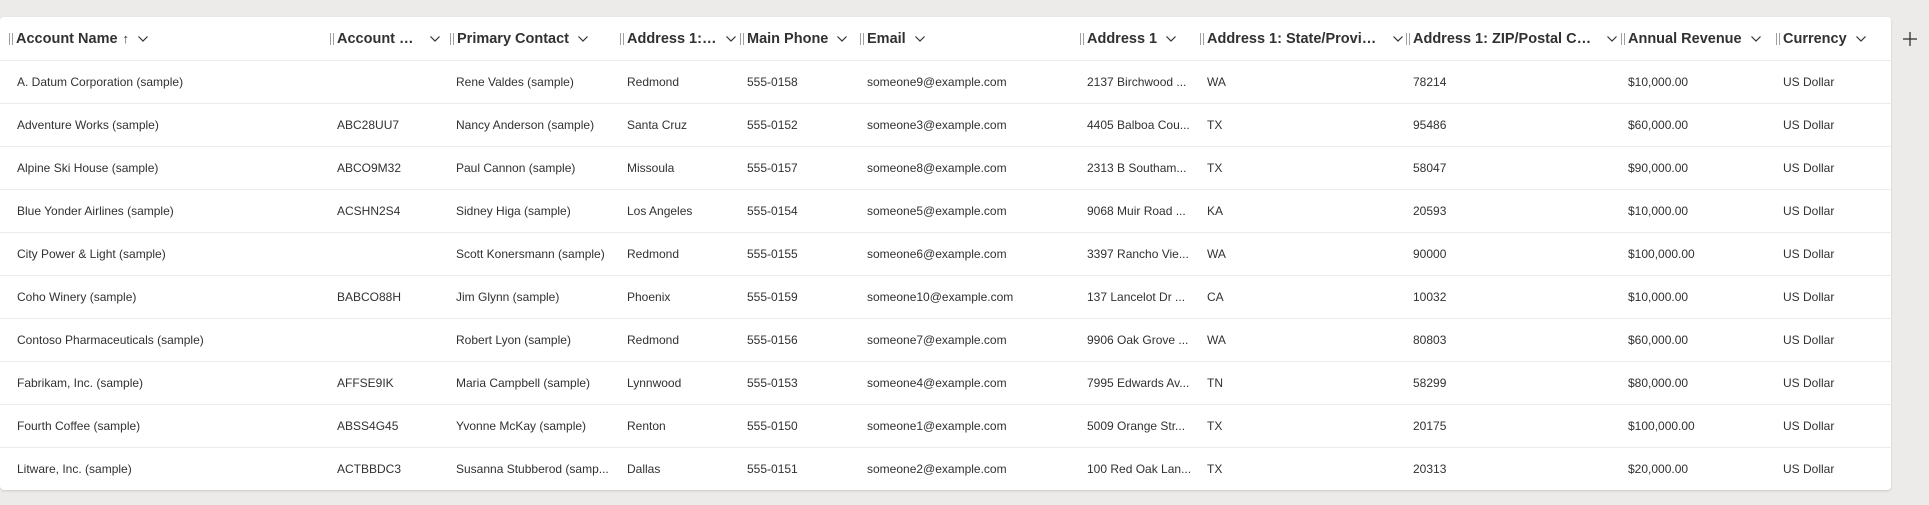 The image size is (1929, 505). I want to click on cell-main-phone: 555-0151, so click(802, 469).